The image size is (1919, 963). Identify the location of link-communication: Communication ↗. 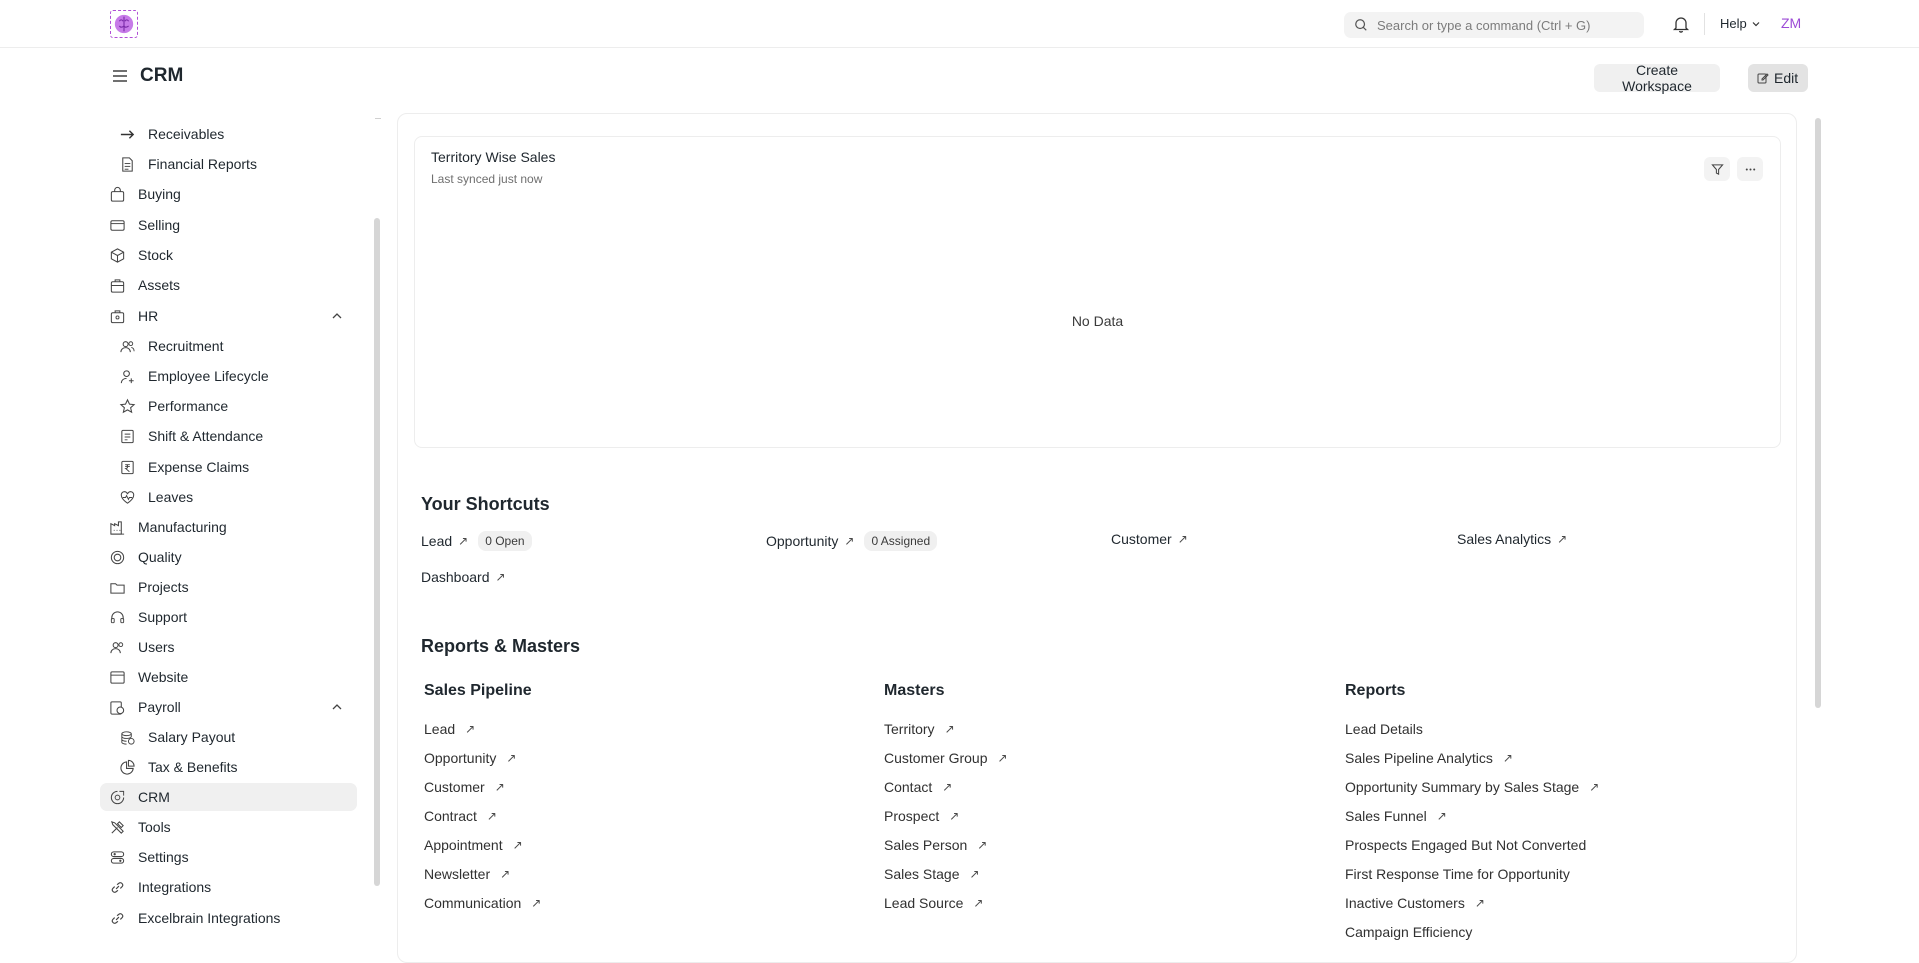
(482, 903).